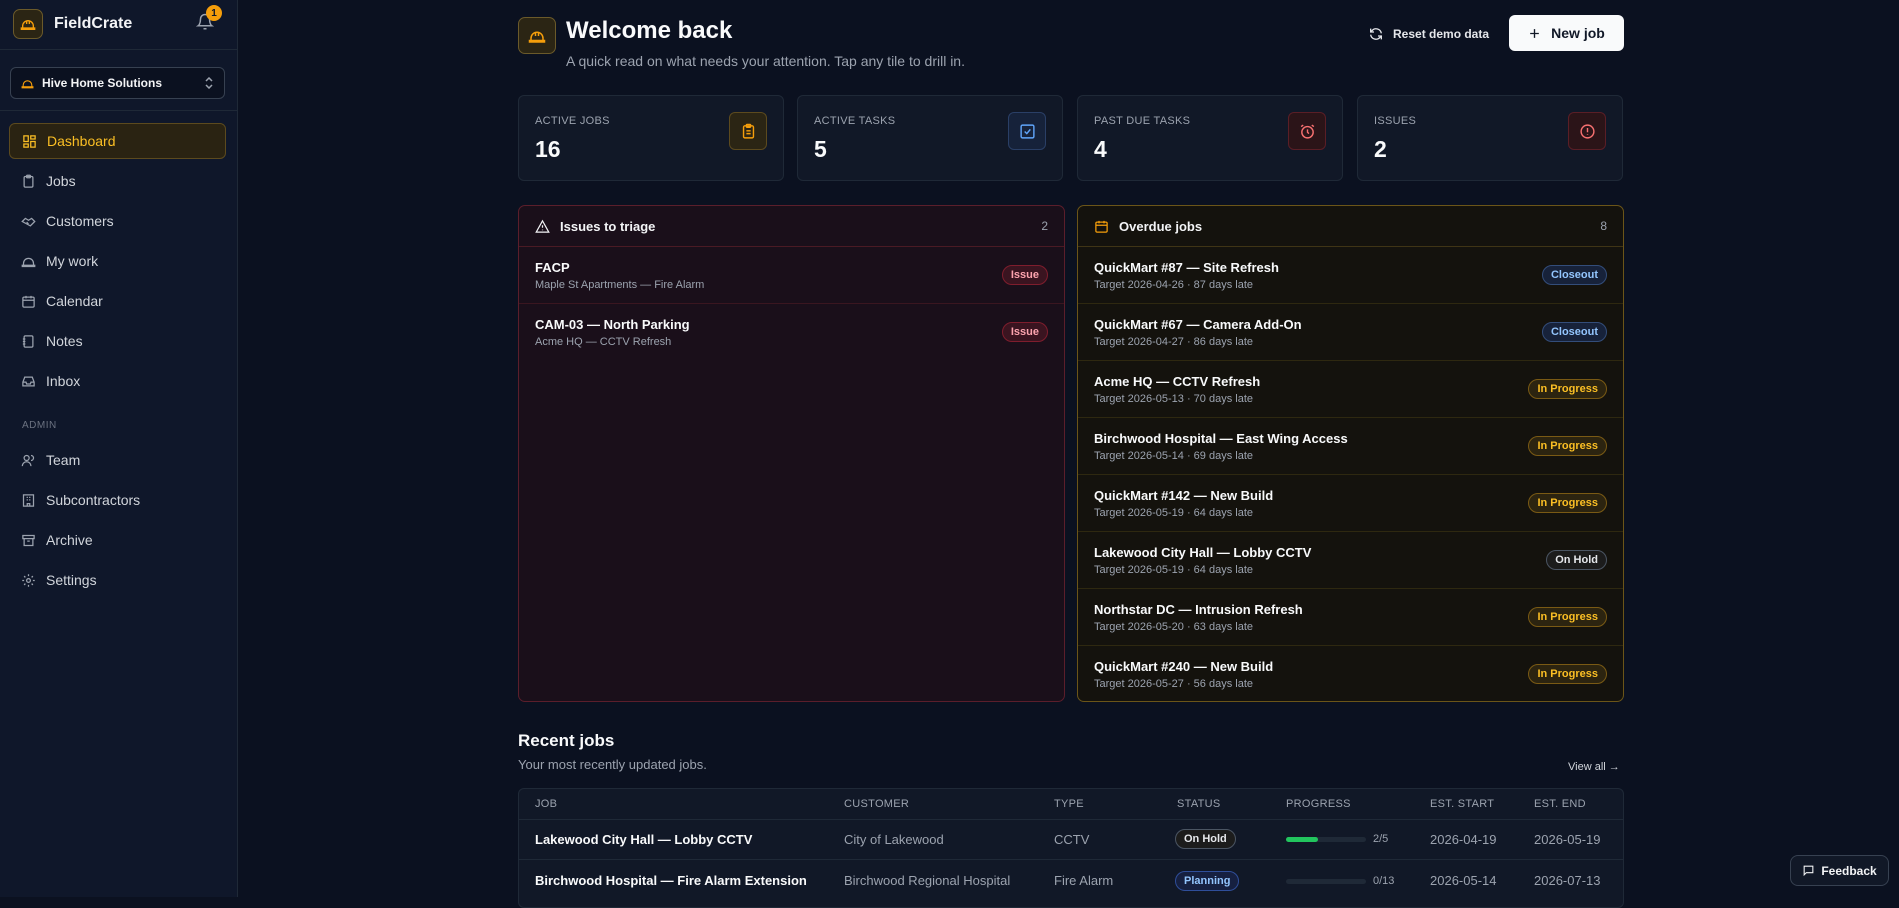 The height and width of the screenshot is (908, 1899). I want to click on dashboard-icon, so click(29, 141).